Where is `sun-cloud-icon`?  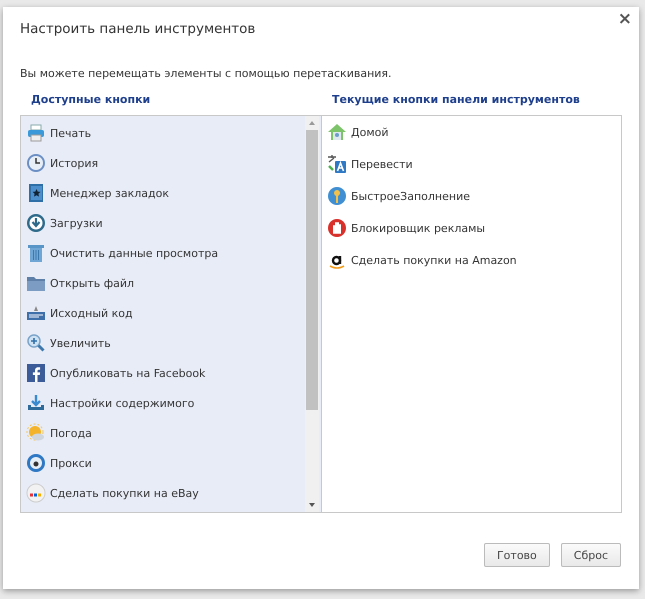 sun-cloud-icon is located at coordinates (36, 433).